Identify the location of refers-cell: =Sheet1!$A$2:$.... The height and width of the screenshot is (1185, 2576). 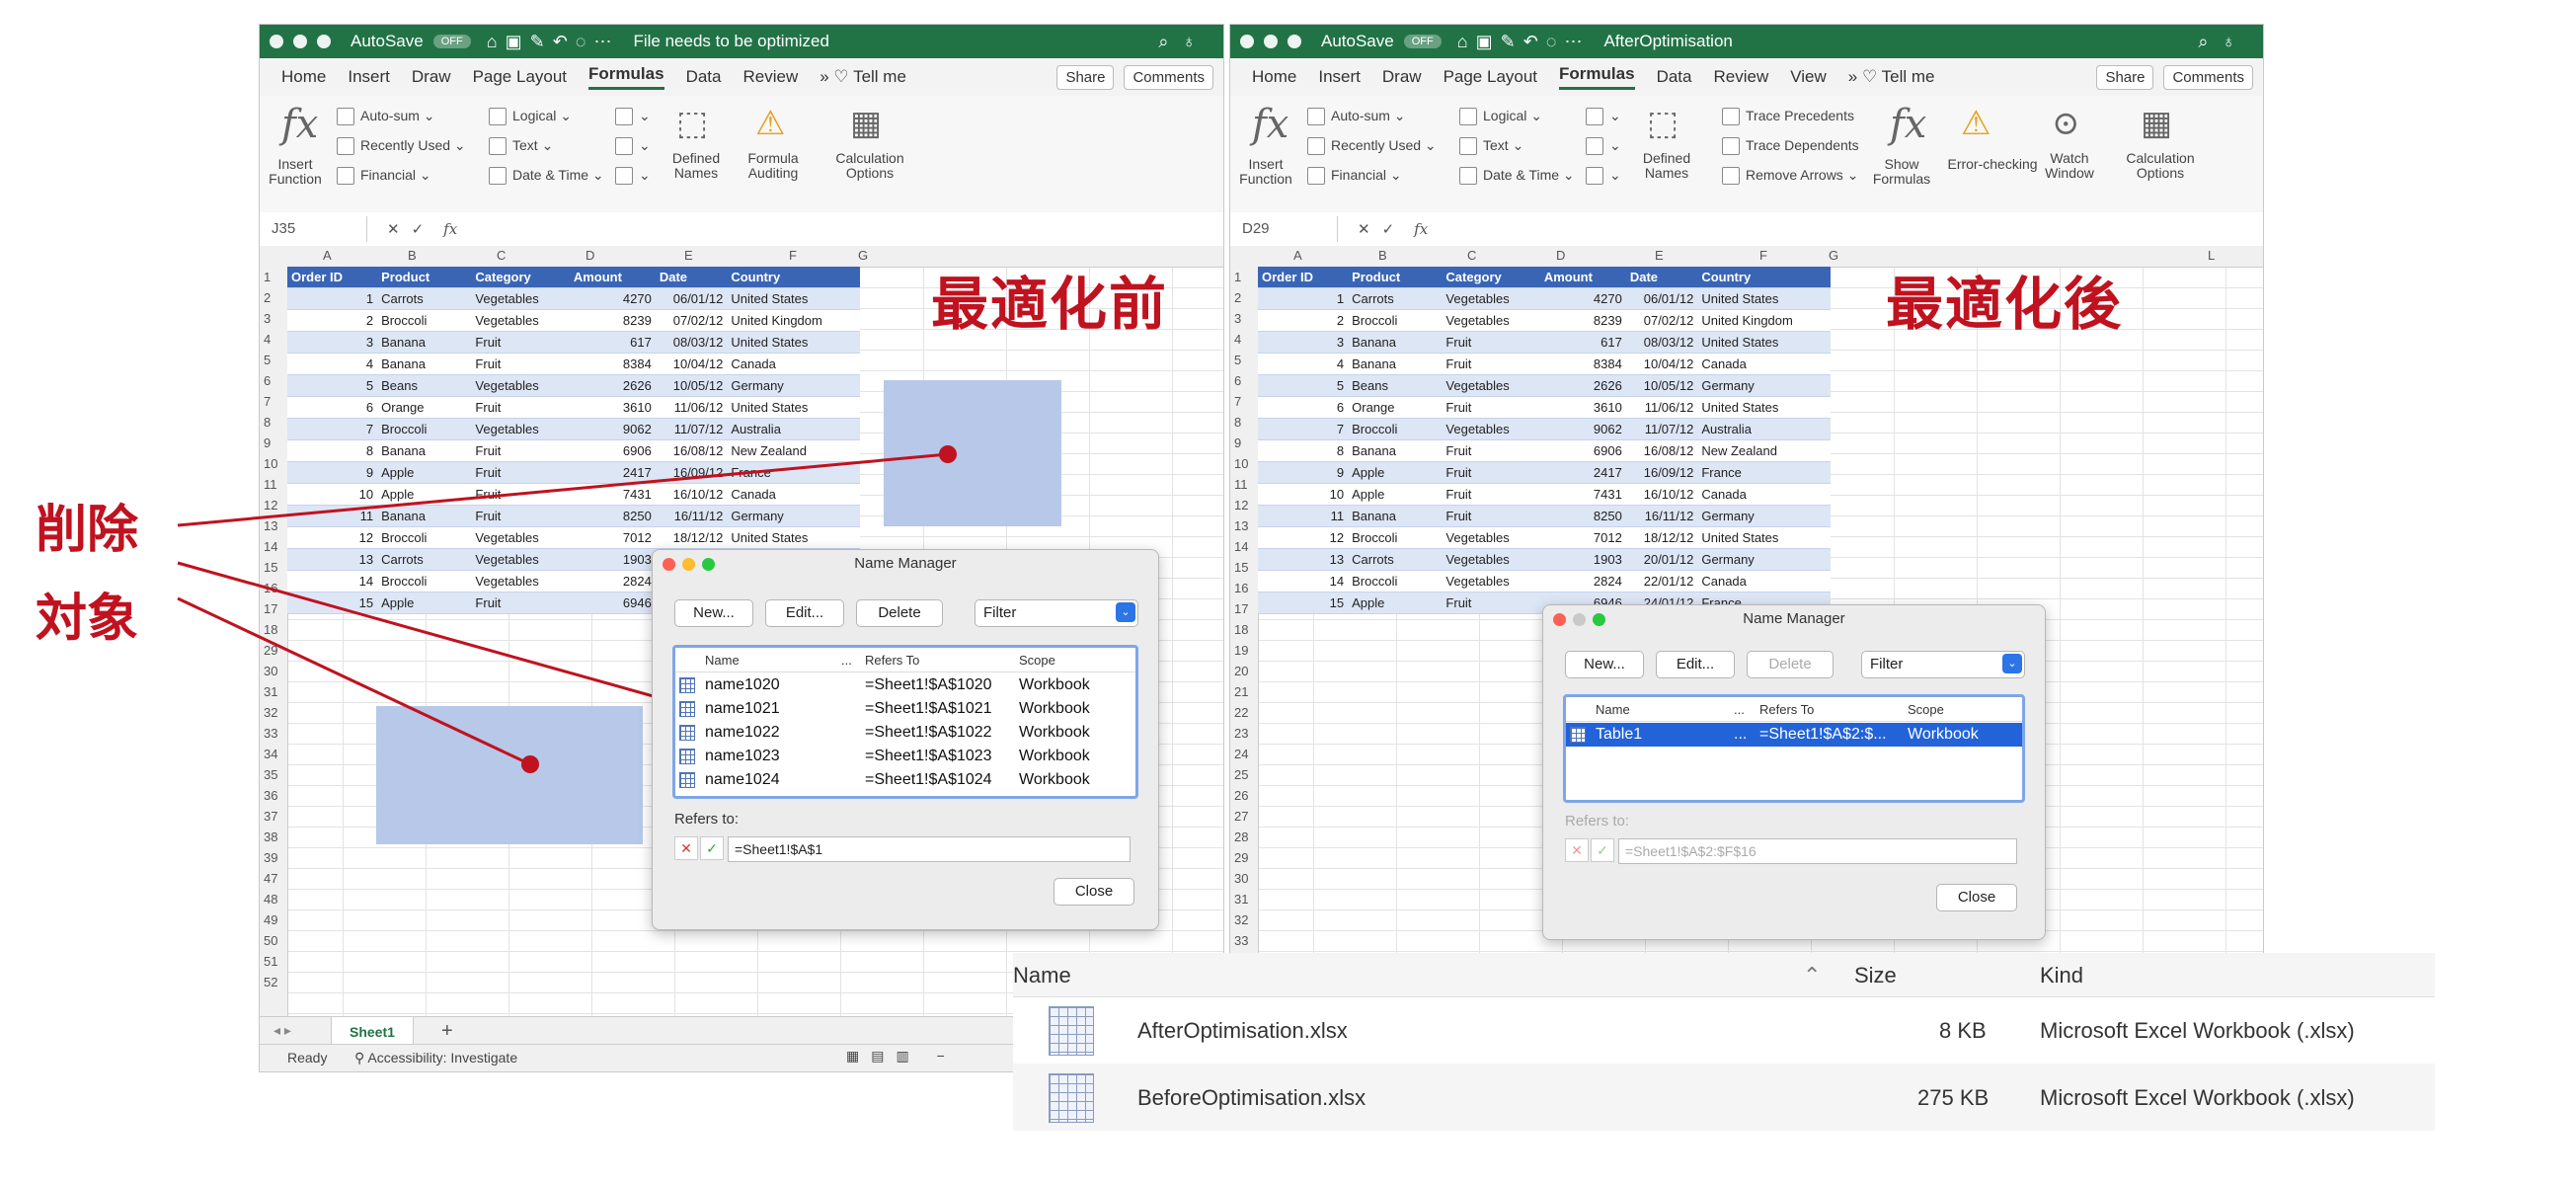
(1823, 735).